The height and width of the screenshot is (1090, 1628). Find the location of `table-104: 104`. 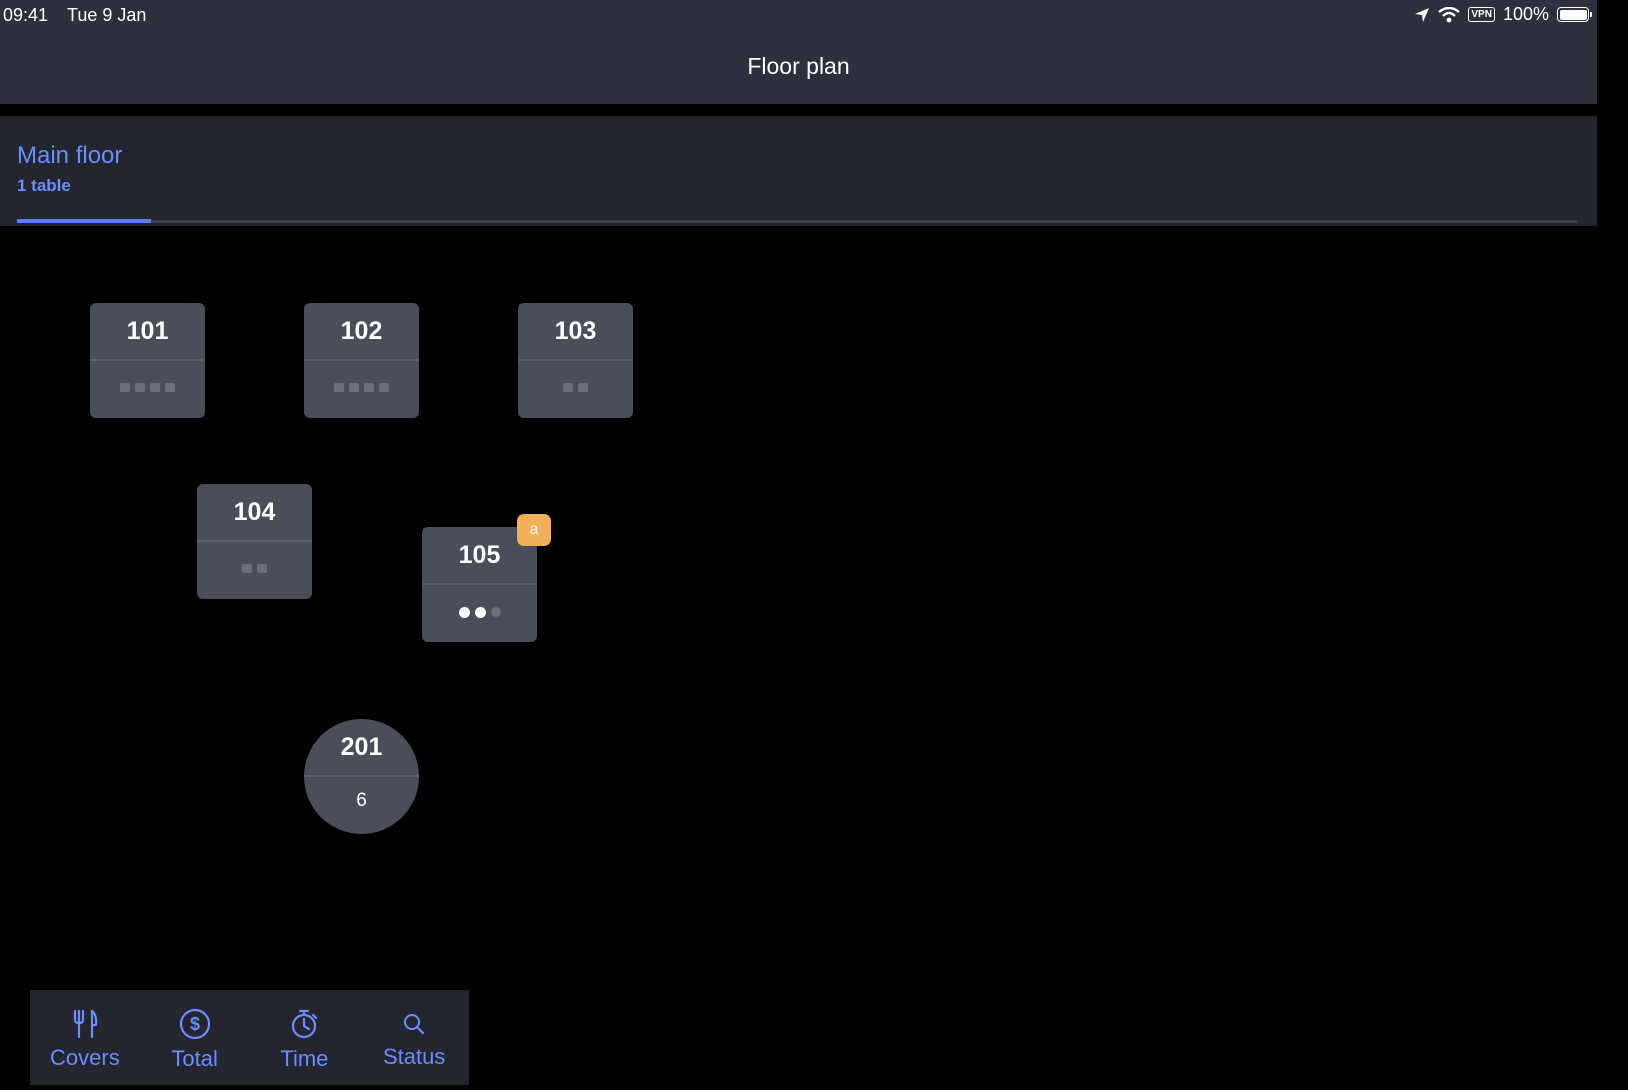

table-104: 104 is located at coordinates (254, 541).